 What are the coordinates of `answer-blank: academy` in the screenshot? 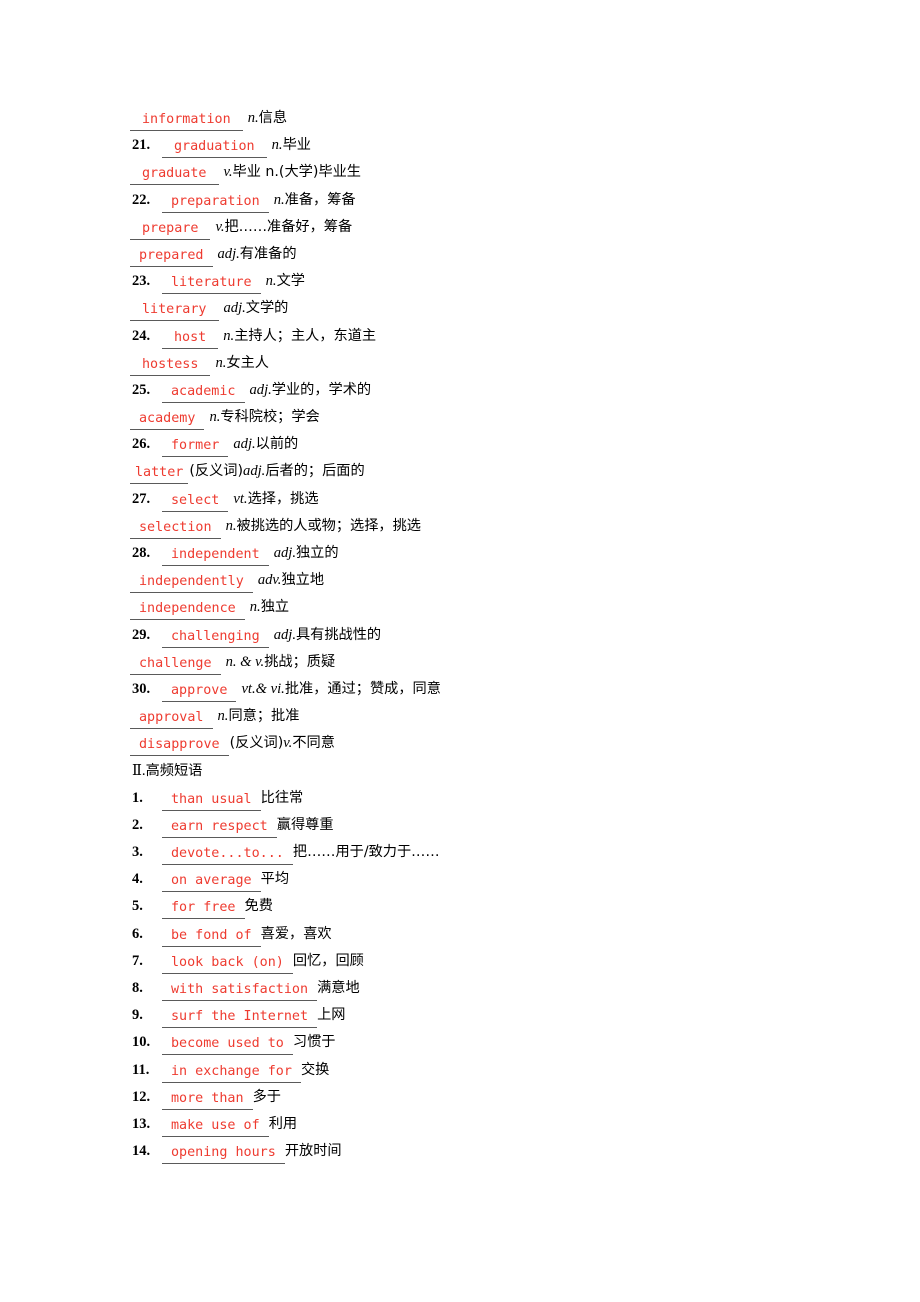 It's located at (167, 420).